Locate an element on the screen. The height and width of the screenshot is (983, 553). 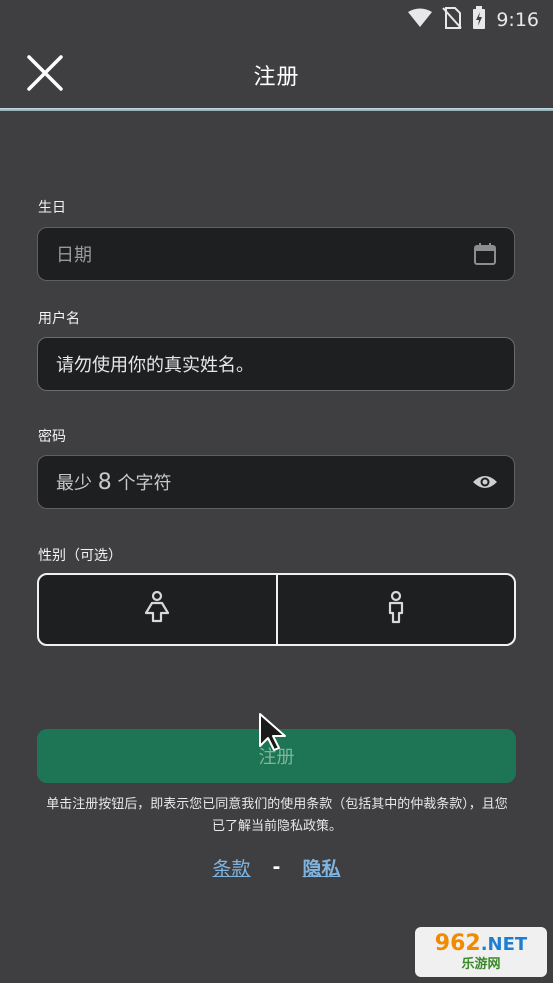
male-icon is located at coordinates (396, 609).